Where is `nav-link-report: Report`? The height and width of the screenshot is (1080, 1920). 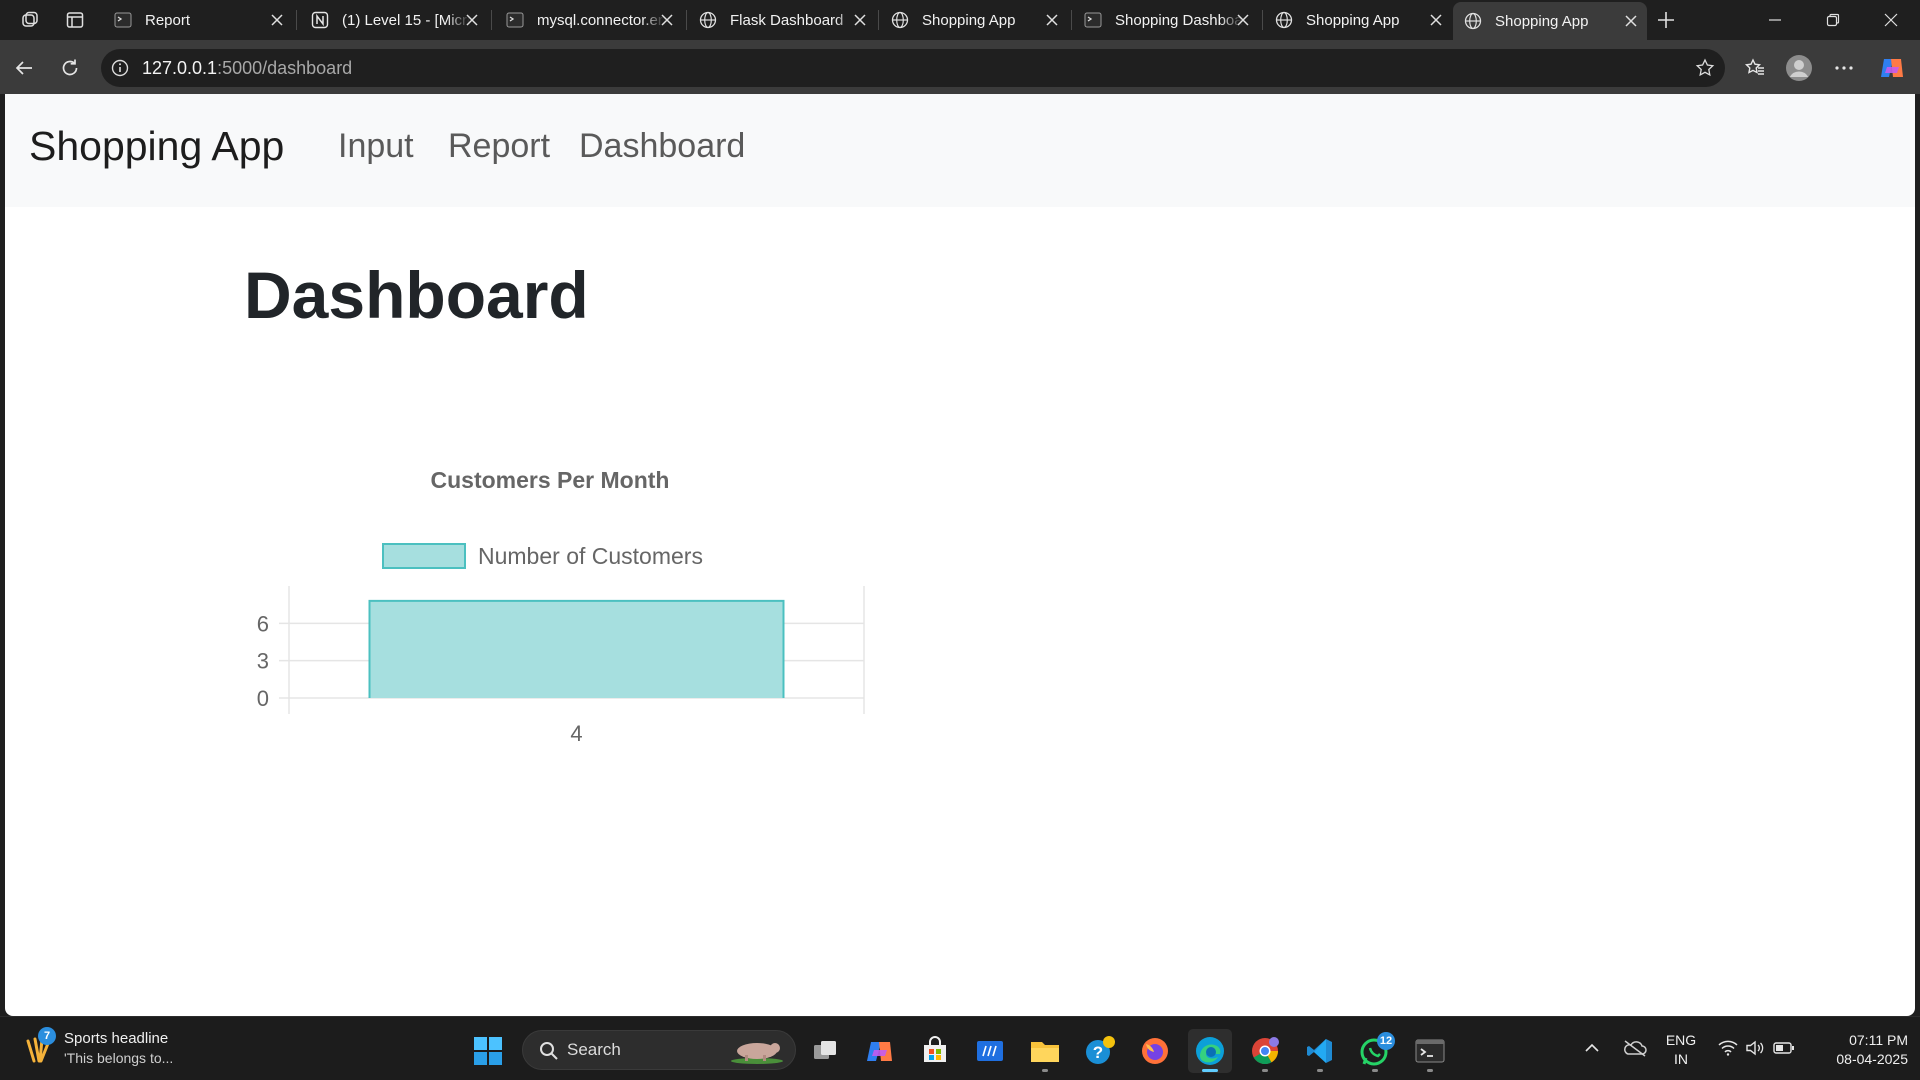 nav-link-report: Report is located at coordinates (499, 146).